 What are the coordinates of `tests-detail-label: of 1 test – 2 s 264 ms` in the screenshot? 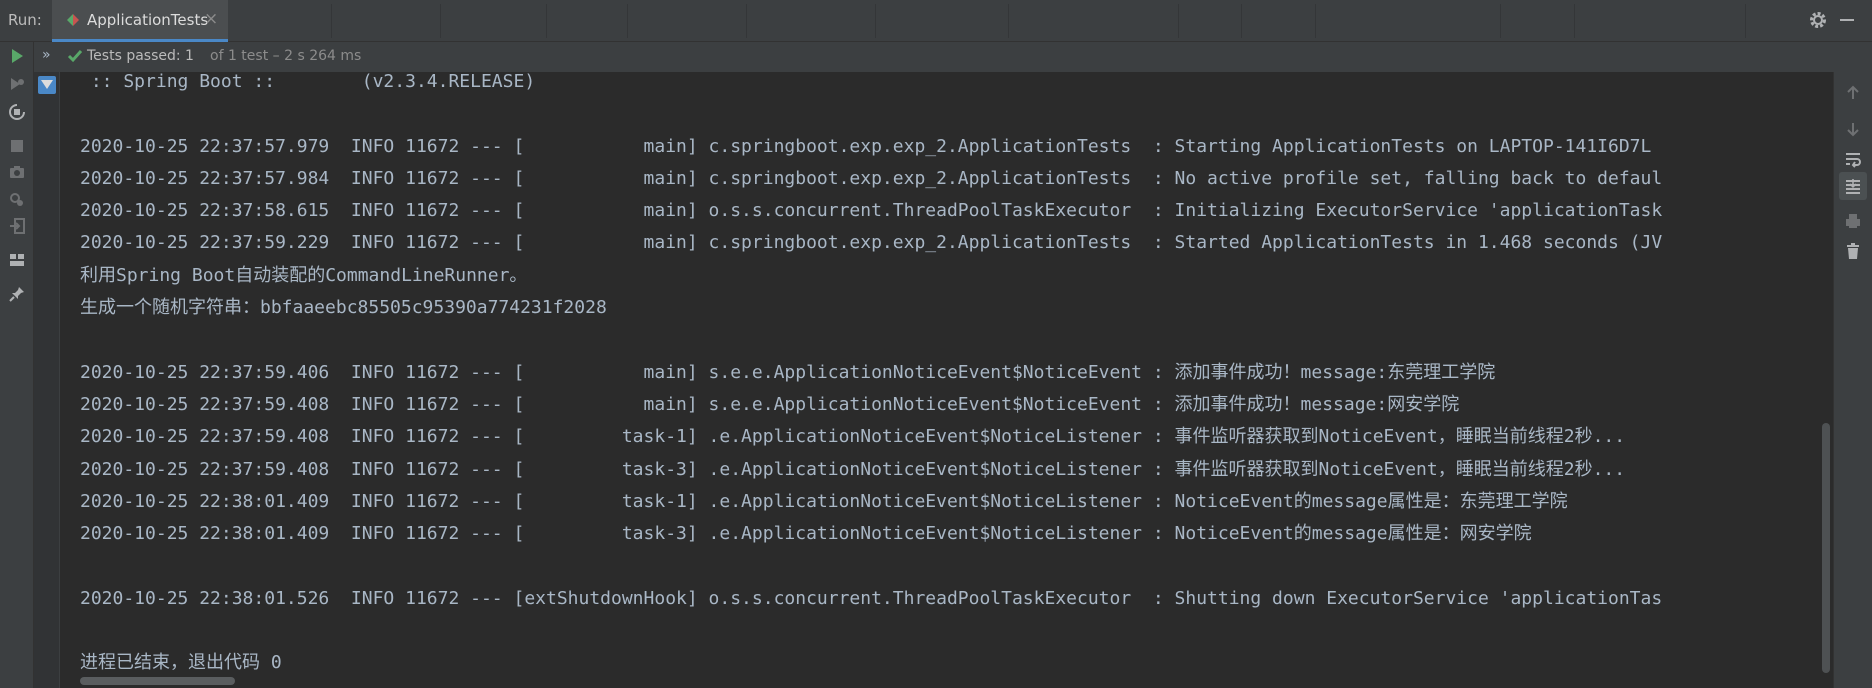 It's located at (286, 56).